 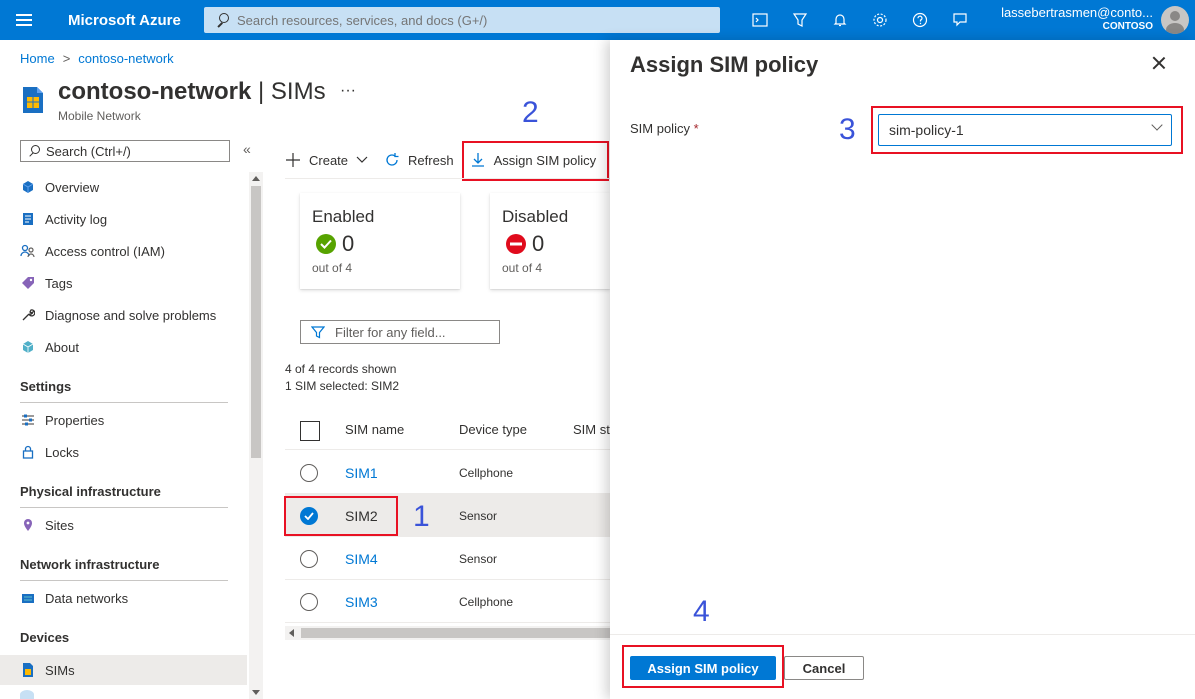 I want to click on sidebar-item-diagnose: Diagnose and solve problems, so click(x=123, y=315).